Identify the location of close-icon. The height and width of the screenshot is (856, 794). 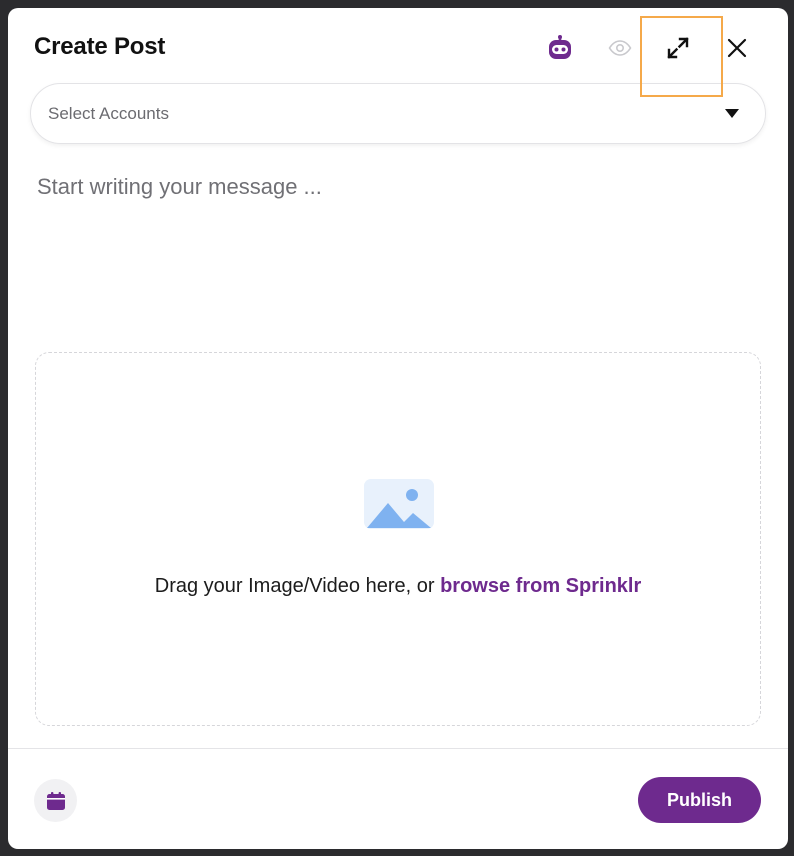
(737, 48).